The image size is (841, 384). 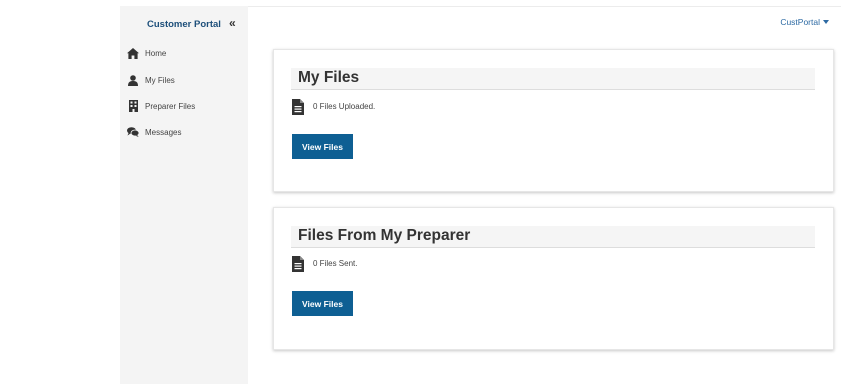 I want to click on sidebar-item-home: Home, so click(x=186, y=53).